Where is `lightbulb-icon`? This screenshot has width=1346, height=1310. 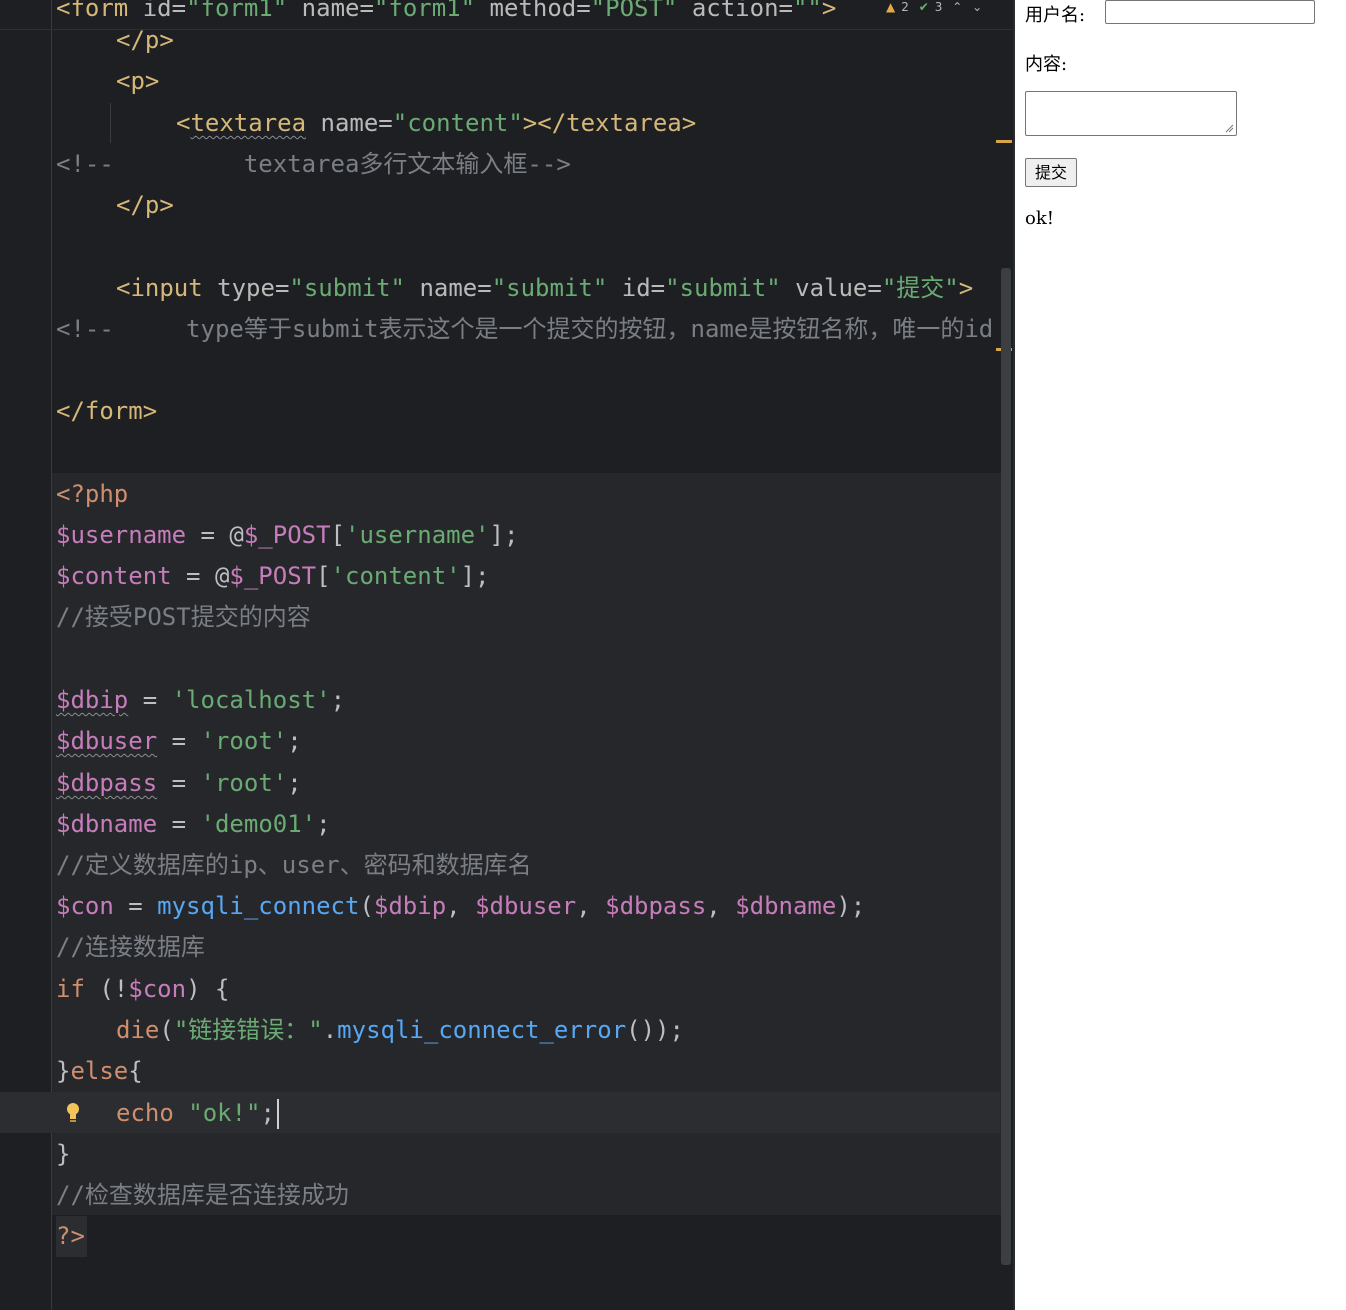 lightbulb-icon is located at coordinates (73, 1113).